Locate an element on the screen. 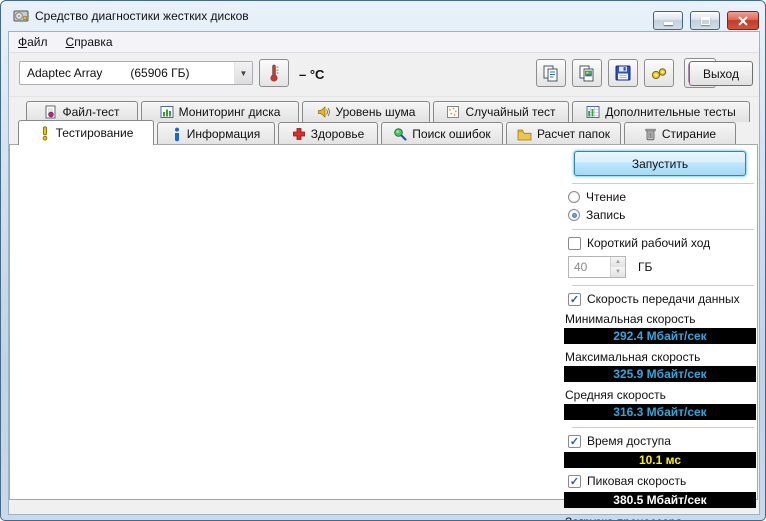  dropdown-arrow-icon: ▼ is located at coordinates (243, 73).